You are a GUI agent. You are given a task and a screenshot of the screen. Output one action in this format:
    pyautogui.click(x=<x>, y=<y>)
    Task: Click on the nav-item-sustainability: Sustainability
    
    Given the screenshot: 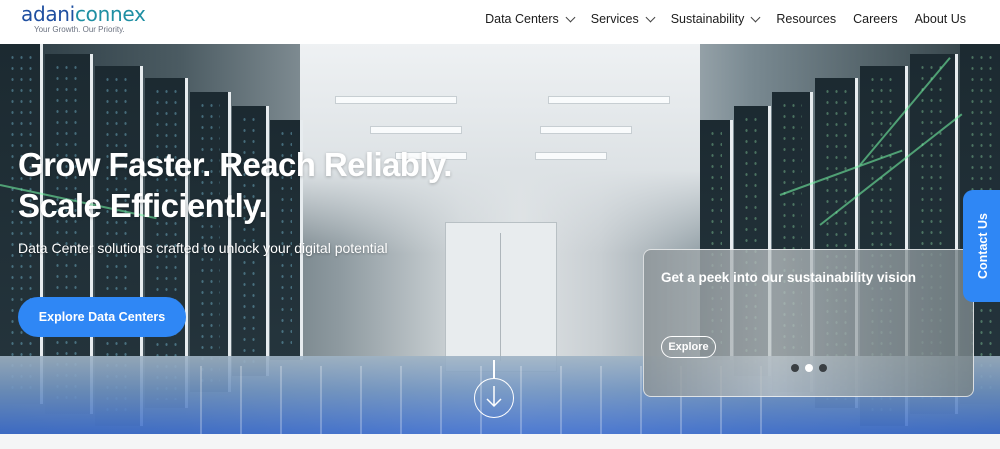 What is the action you would take?
    pyautogui.click(x=715, y=19)
    